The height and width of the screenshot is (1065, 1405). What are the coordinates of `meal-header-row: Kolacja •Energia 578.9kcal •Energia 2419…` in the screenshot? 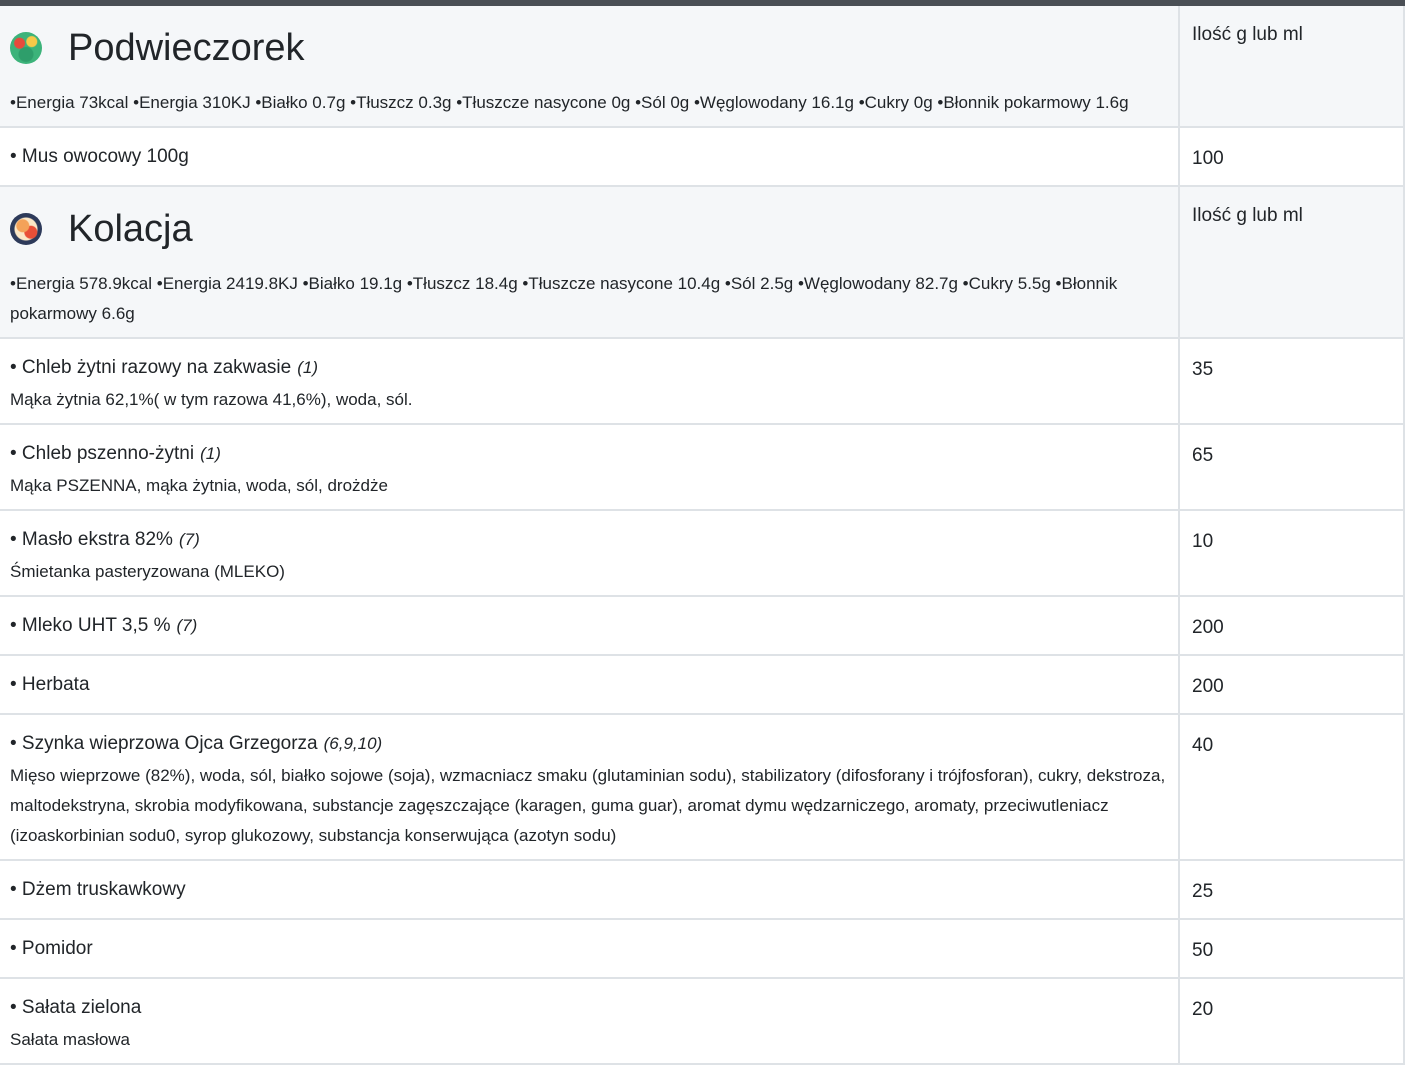 It's located at (702, 262).